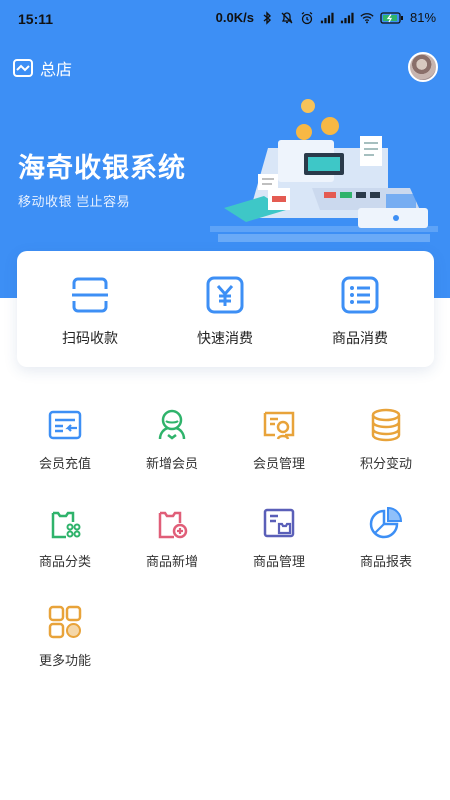  I want to click on menu-item-points-change: 积分变动, so click(386, 439).